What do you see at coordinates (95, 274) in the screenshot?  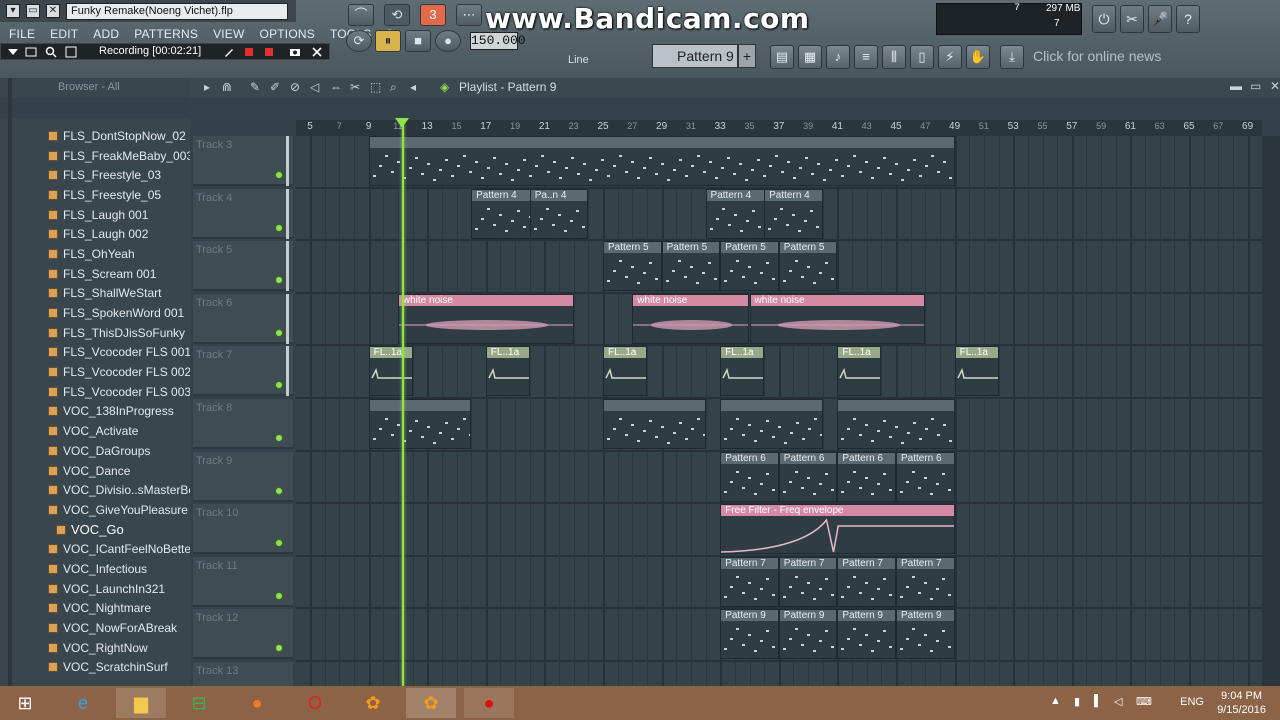 I see `browser-item: FLS_Scream 001` at bounding box center [95, 274].